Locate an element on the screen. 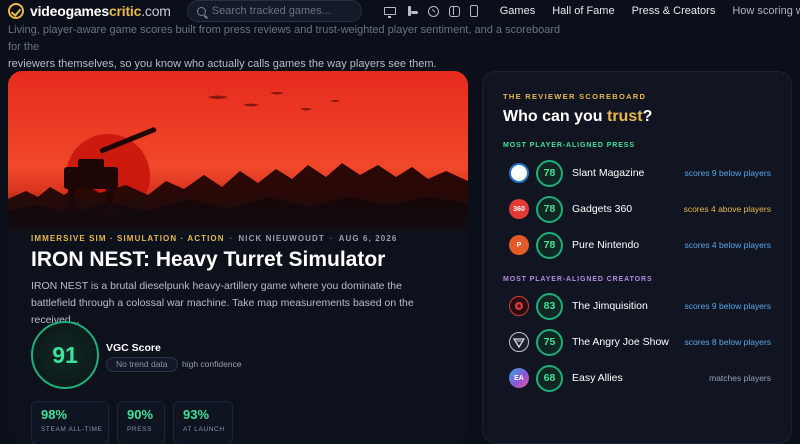 The height and width of the screenshot is (444, 800). publish-date: AUG 6, 2026 is located at coordinates (368, 238).